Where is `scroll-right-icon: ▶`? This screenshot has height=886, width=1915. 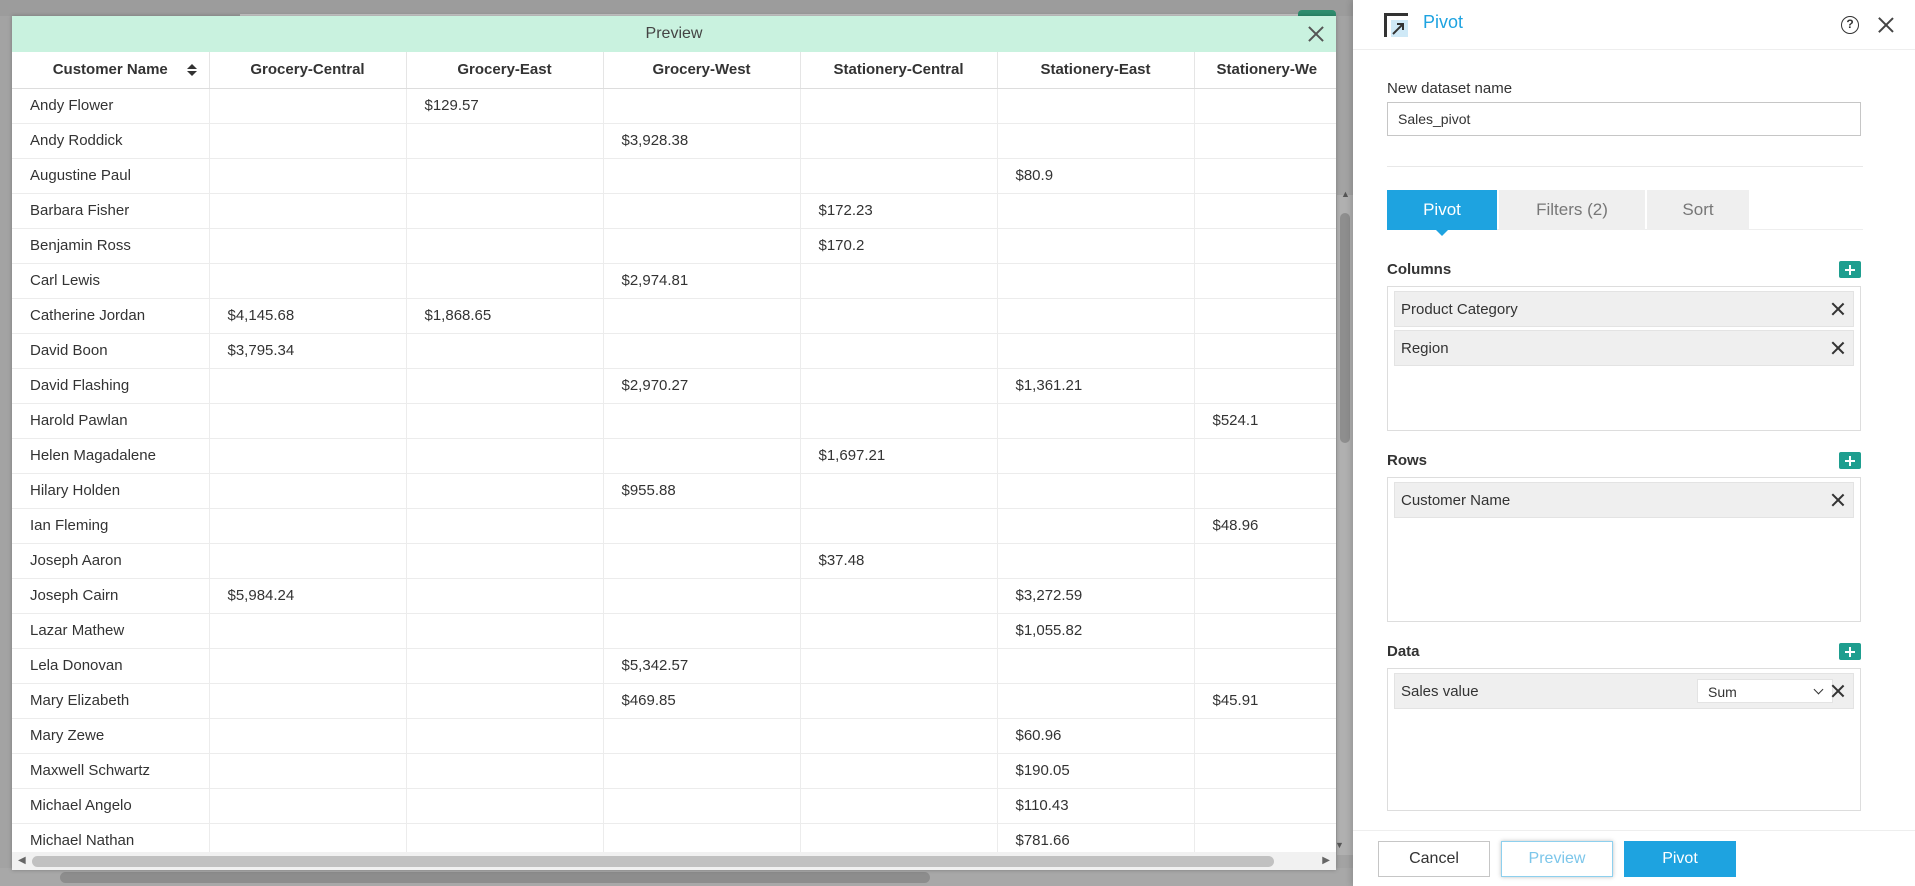 scroll-right-icon: ▶ is located at coordinates (1326, 860).